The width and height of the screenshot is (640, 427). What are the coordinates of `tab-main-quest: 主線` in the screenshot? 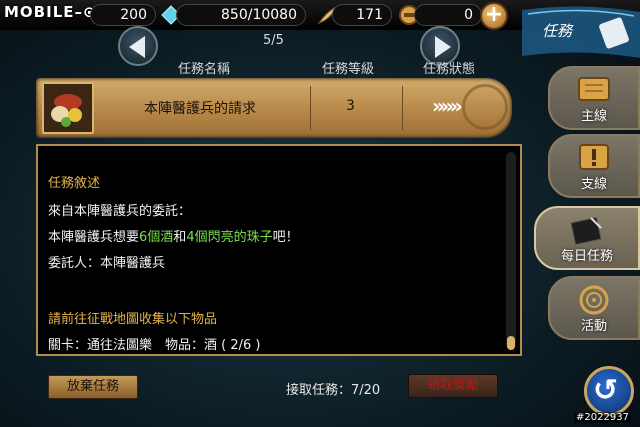 It's located at (594, 98).